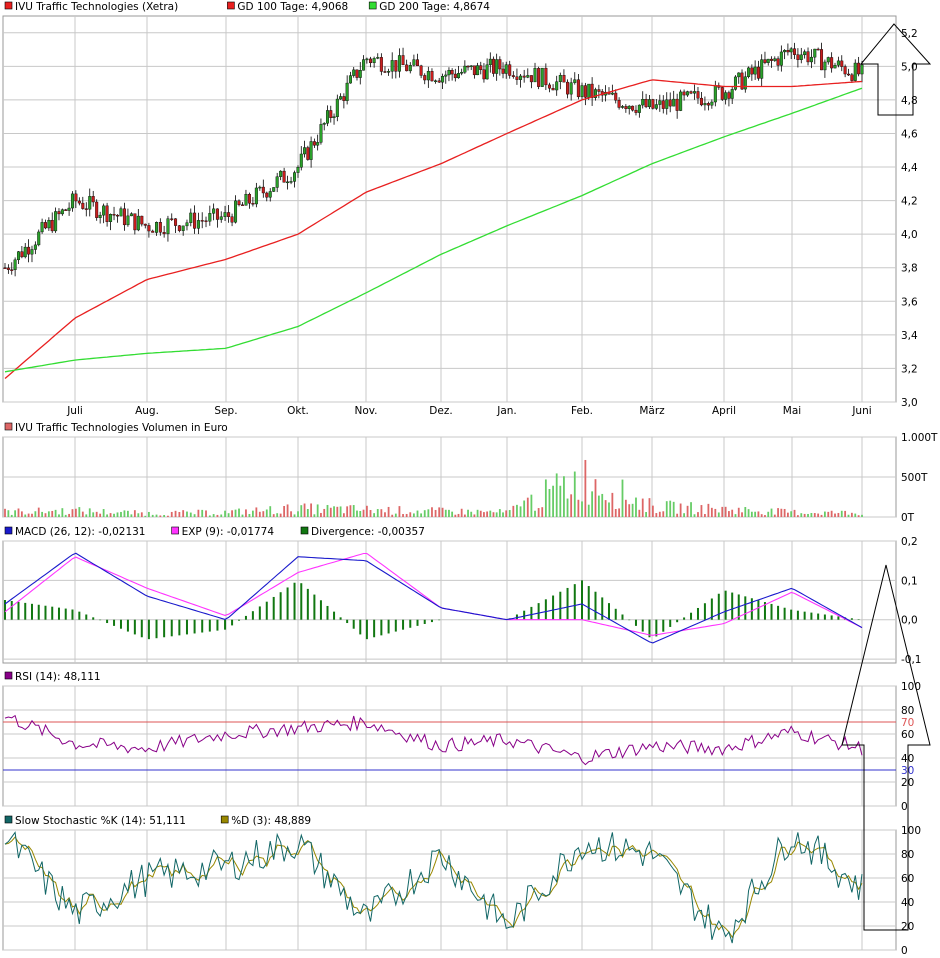 Image resolution: width=940 pixels, height=958 pixels. What do you see at coordinates (861, 411) in the screenshot?
I see `xtick-11: Juni` at bounding box center [861, 411].